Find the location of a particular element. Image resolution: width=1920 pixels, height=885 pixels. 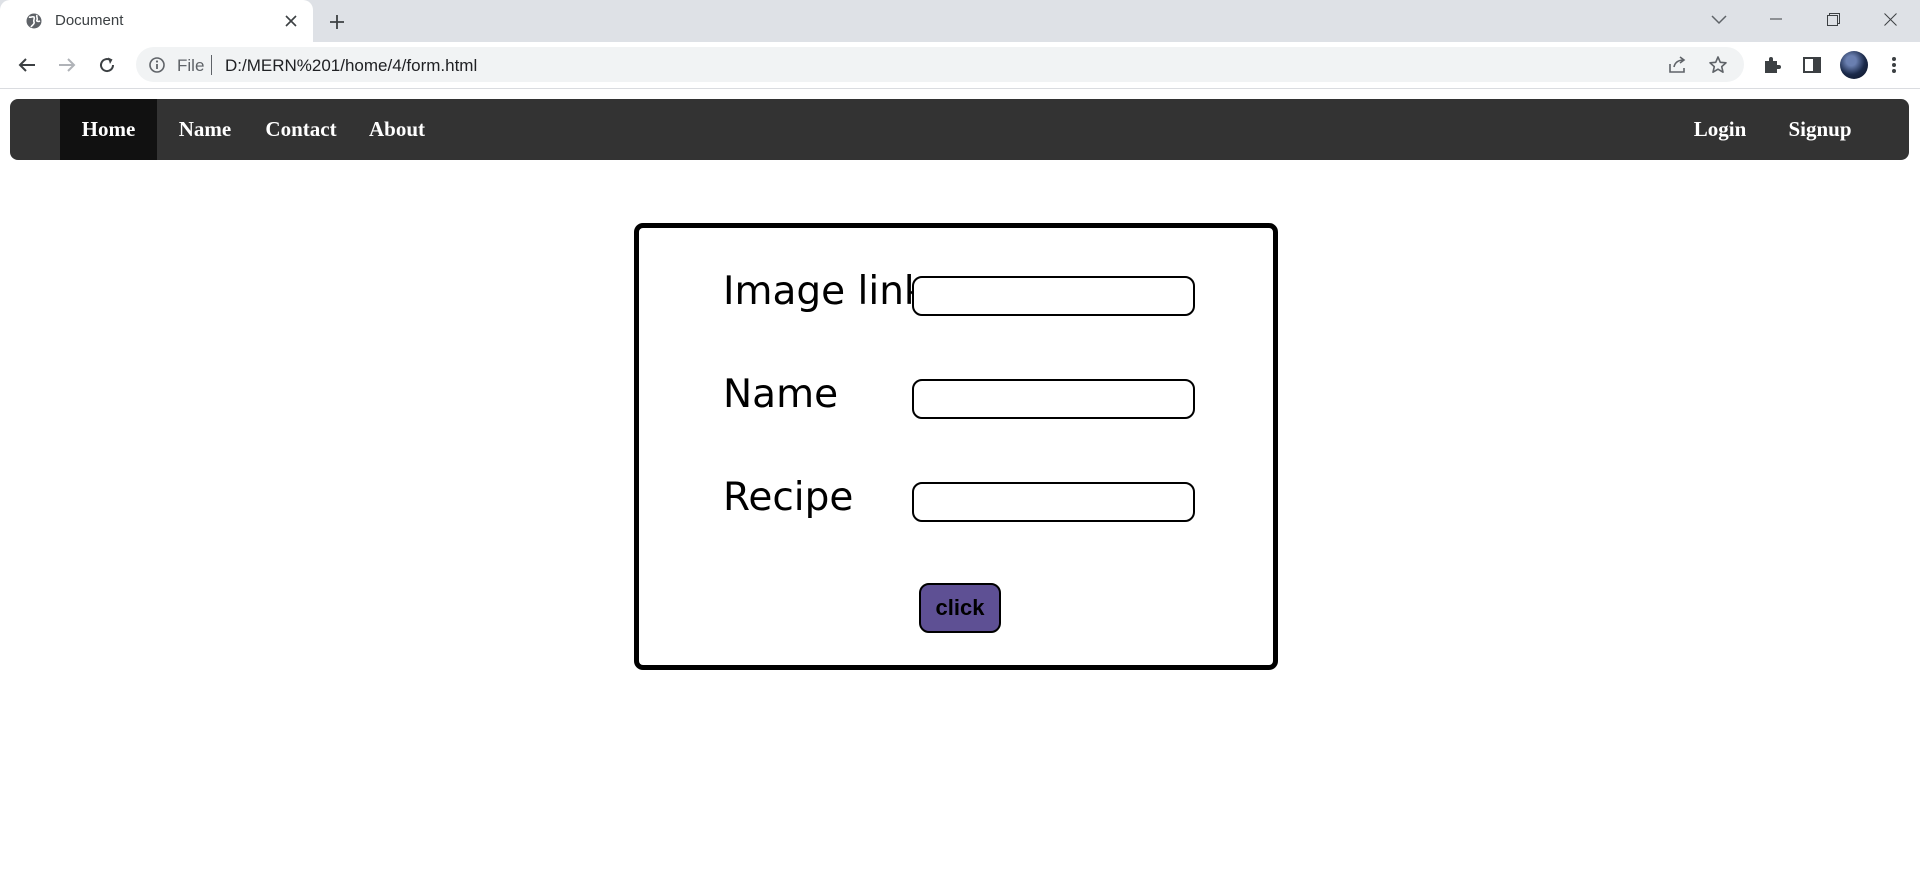

submit-button: click is located at coordinates (960, 608).